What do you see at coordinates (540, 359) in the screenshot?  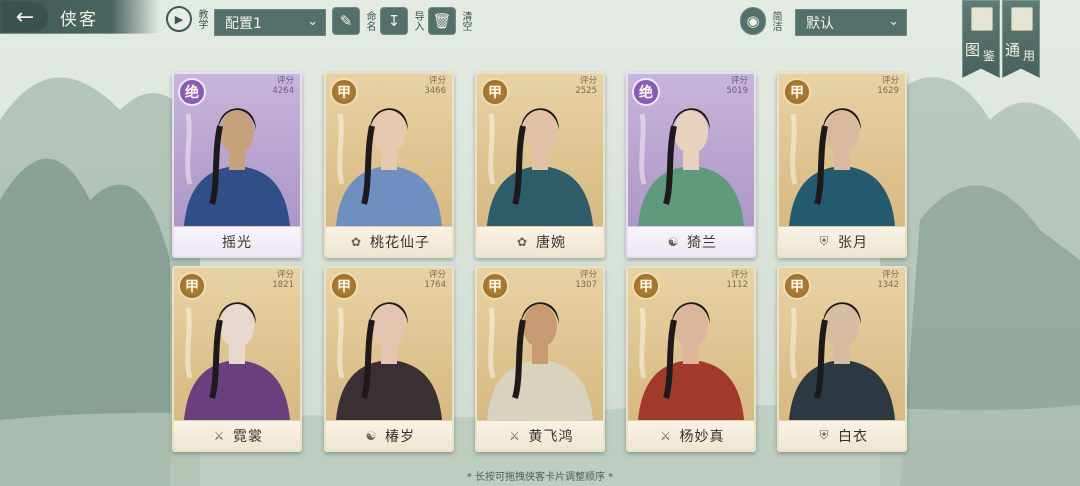 I see `character-card: 甲 评分 1307 ⚔ 黄飞鸿` at bounding box center [540, 359].